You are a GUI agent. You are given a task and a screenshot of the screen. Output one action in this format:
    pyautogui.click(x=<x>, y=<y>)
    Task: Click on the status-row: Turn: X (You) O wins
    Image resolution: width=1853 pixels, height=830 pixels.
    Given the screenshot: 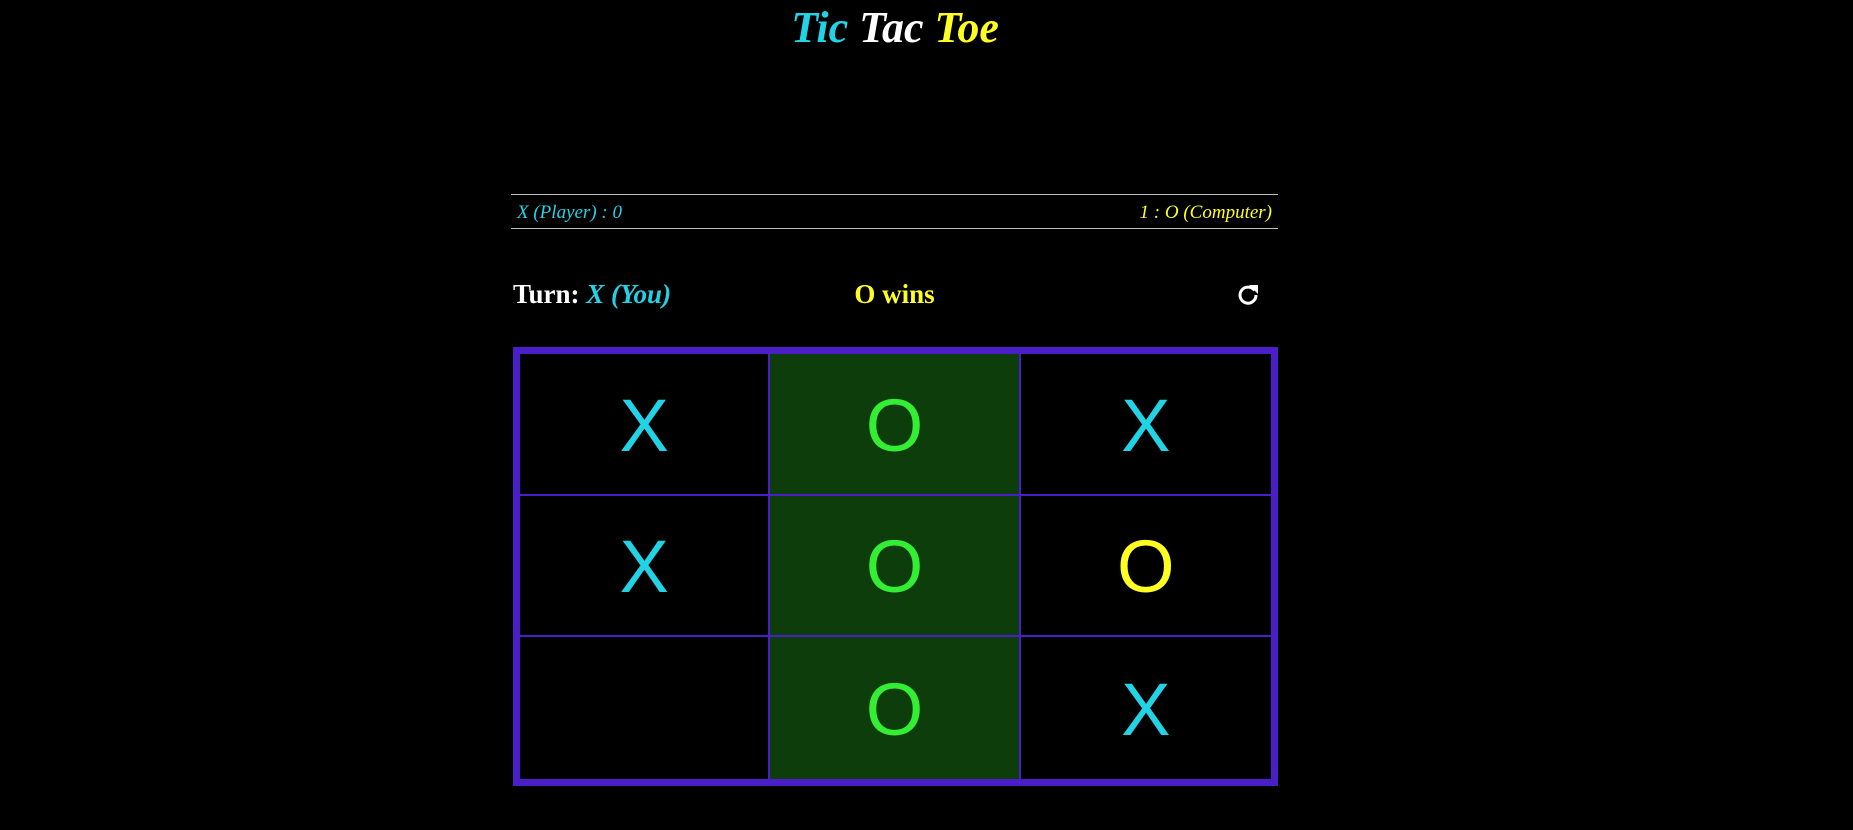 What is the action you would take?
    pyautogui.click(x=894, y=295)
    